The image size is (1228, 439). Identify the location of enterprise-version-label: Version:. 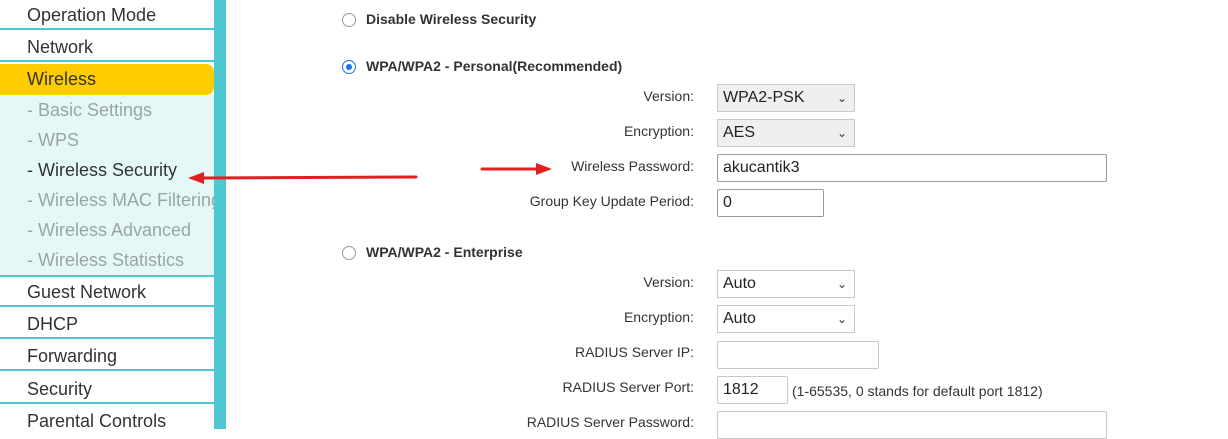
(668, 282).